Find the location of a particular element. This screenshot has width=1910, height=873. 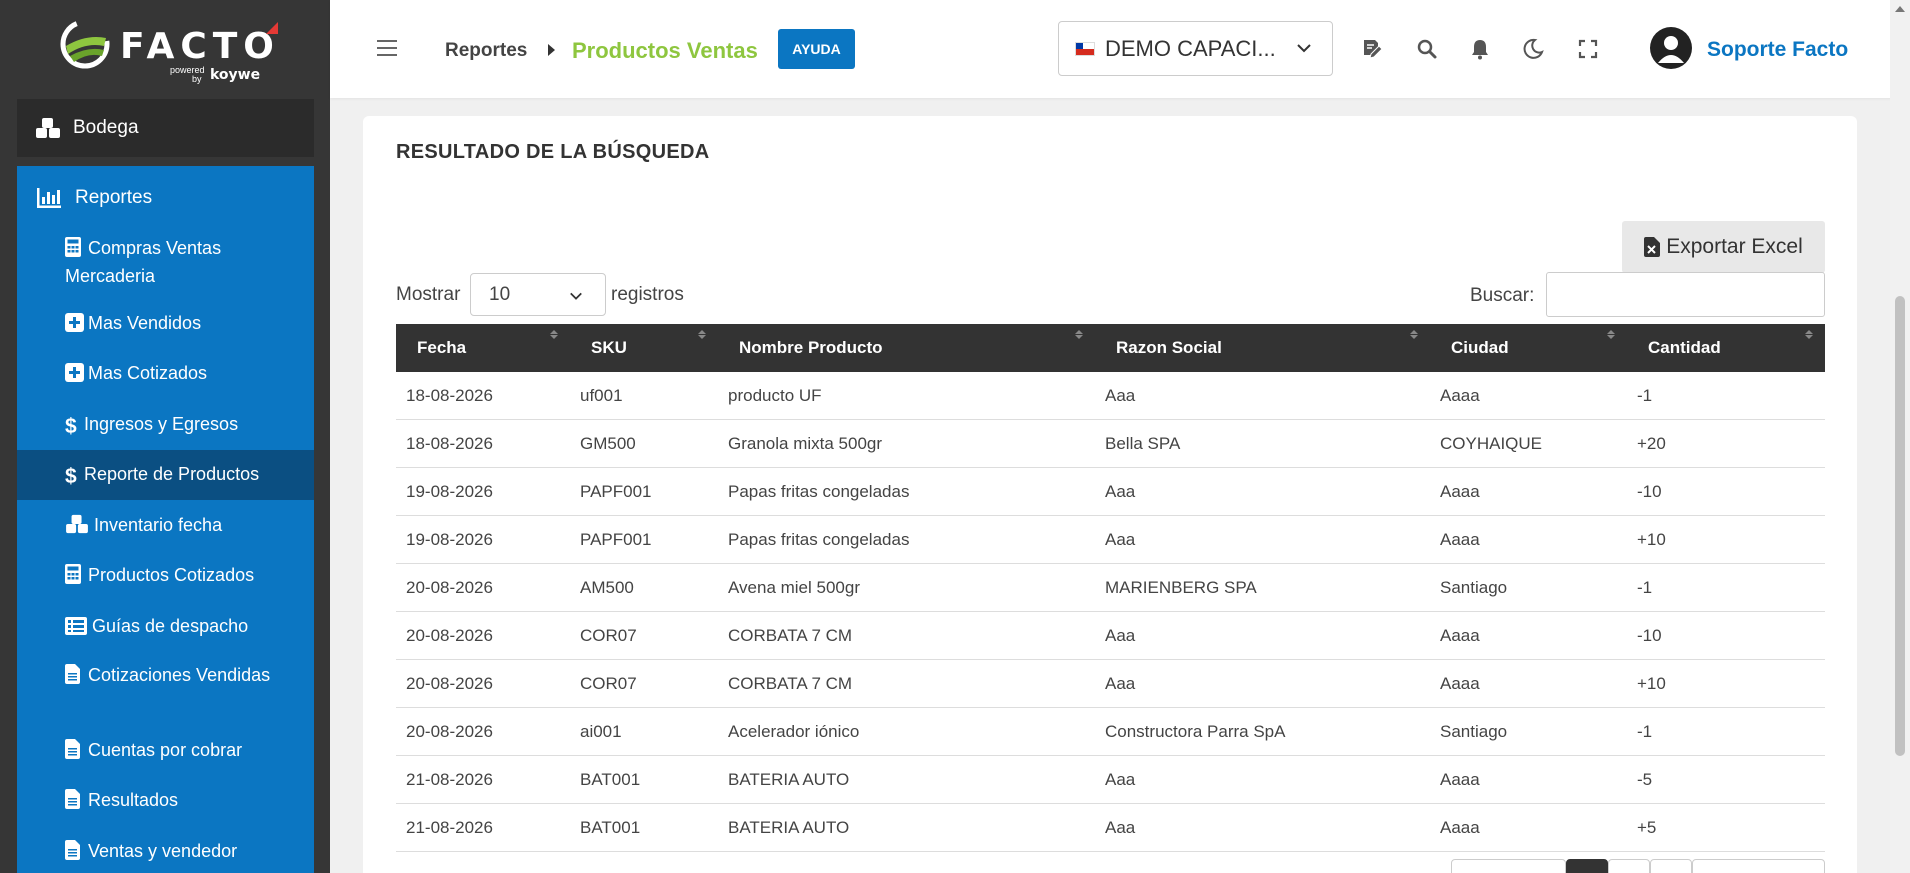

sidebar-item-reporte-productos: $ Reporte de Productos is located at coordinates (165, 475).